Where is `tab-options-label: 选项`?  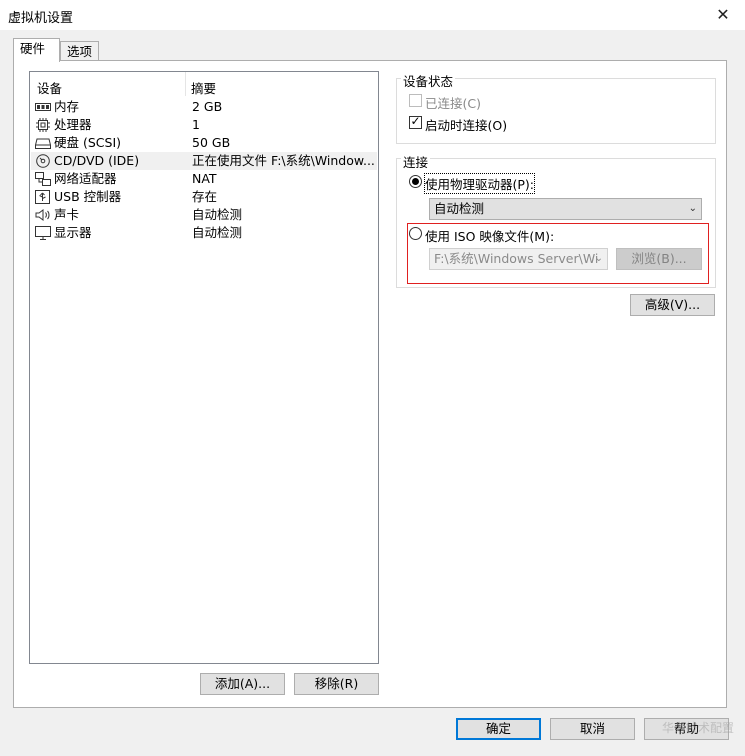
tab-options-label: 选项 is located at coordinates (80, 51).